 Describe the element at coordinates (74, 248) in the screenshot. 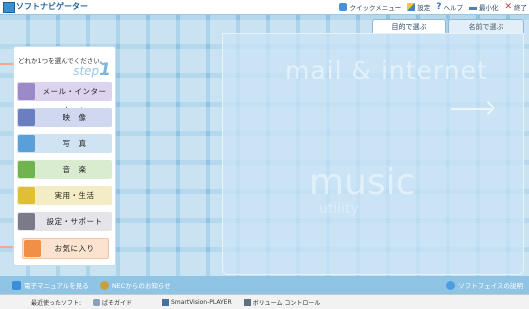

I see `favorites-label: お気に入り` at that location.